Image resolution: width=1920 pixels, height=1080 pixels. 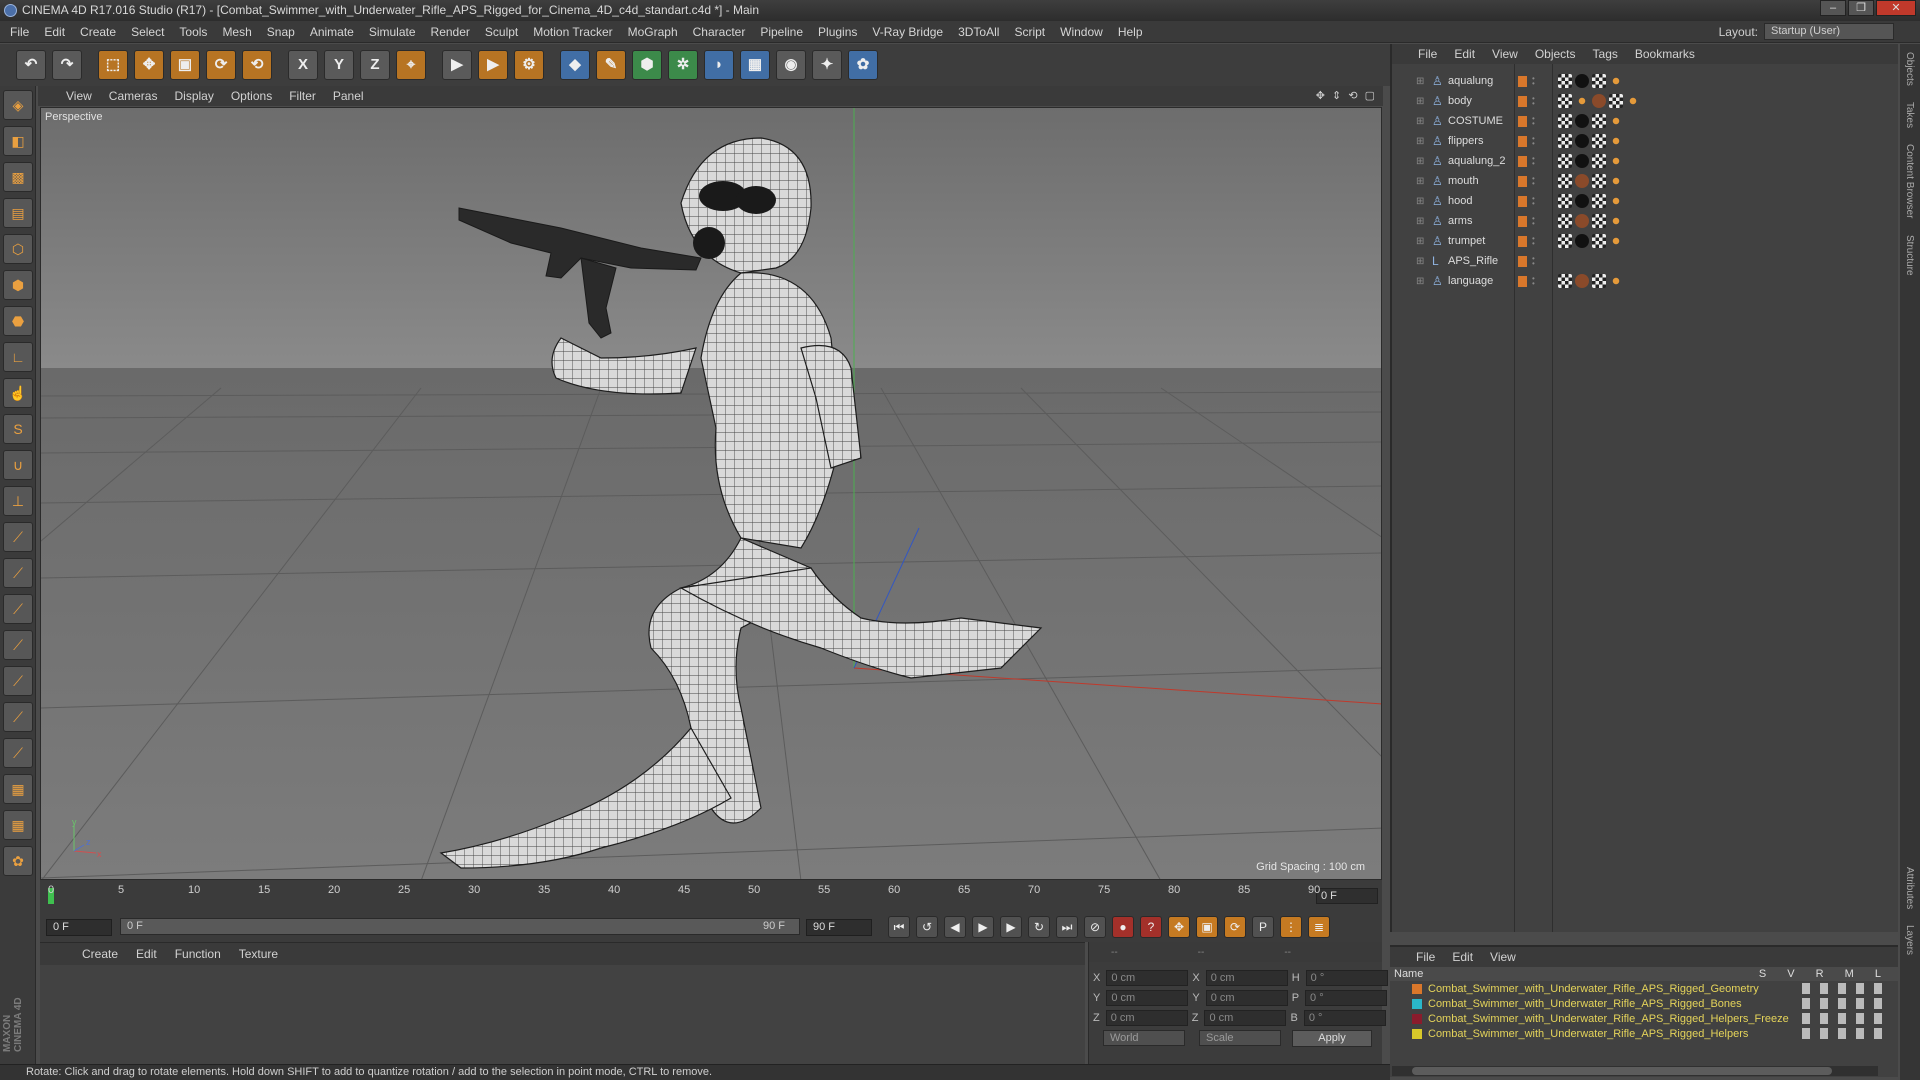 I want to click on brush-1-icon: ⟋, so click(x=18, y=537).